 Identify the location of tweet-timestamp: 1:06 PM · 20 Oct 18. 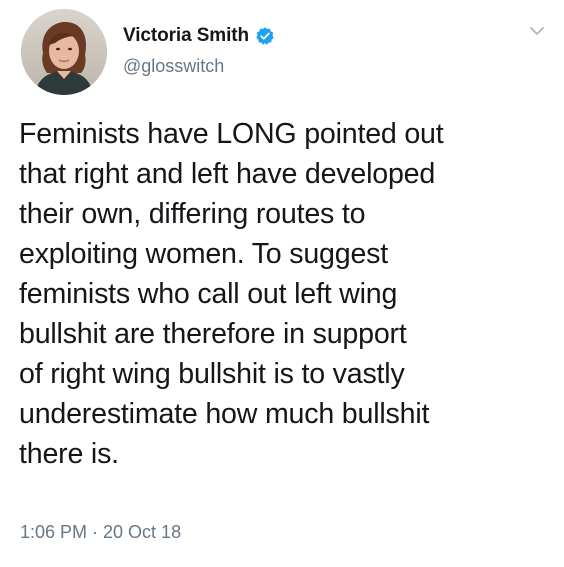
(100, 532).